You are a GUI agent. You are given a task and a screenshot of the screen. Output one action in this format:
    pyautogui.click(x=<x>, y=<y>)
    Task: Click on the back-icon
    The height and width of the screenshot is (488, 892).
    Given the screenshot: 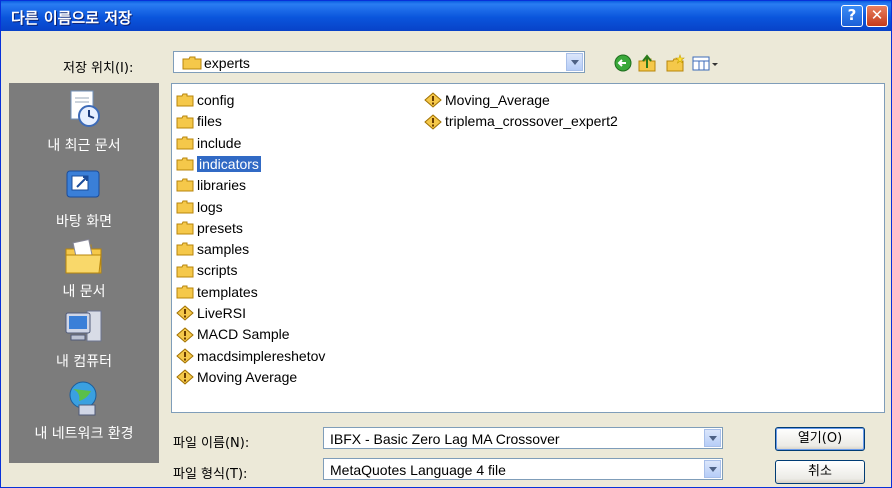 What is the action you would take?
    pyautogui.click(x=623, y=63)
    